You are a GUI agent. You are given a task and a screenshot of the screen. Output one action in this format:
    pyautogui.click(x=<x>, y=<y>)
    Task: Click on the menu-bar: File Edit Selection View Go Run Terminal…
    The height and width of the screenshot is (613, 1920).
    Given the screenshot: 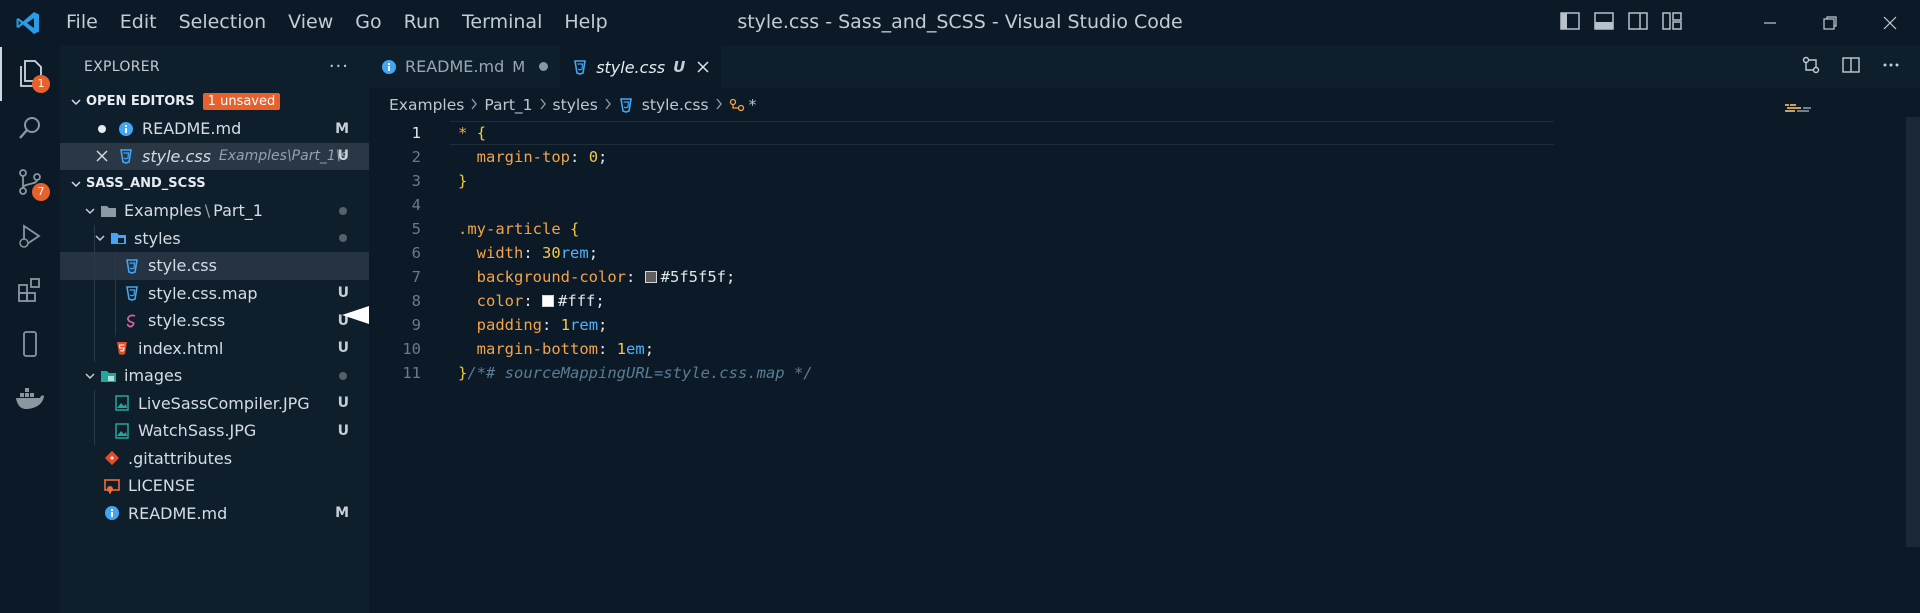 What is the action you would take?
    pyautogui.click(x=337, y=22)
    